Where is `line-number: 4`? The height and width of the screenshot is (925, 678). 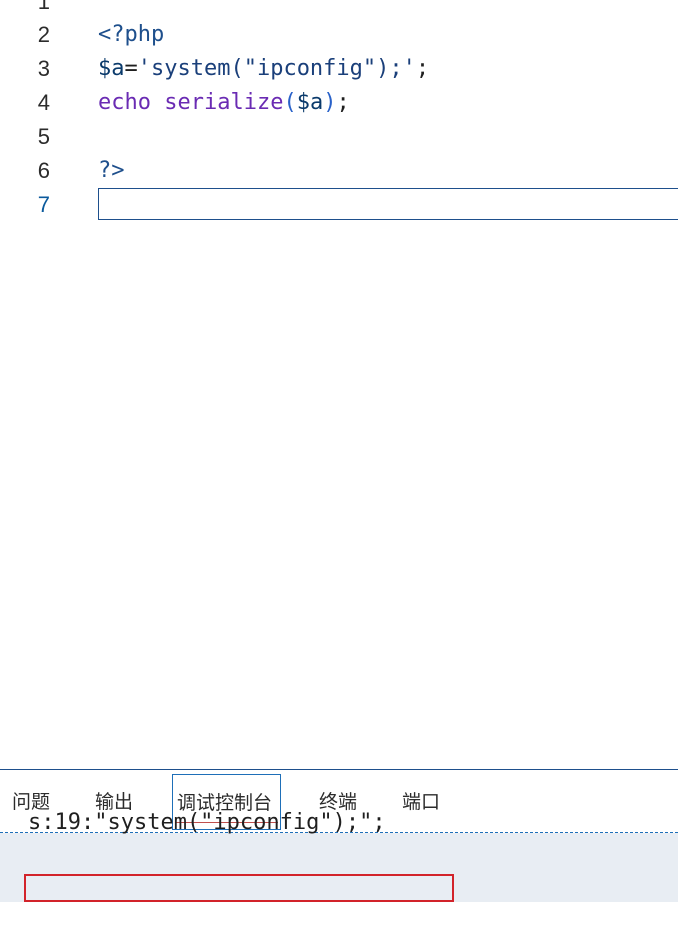
line-number: 4 is located at coordinates (43, 102).